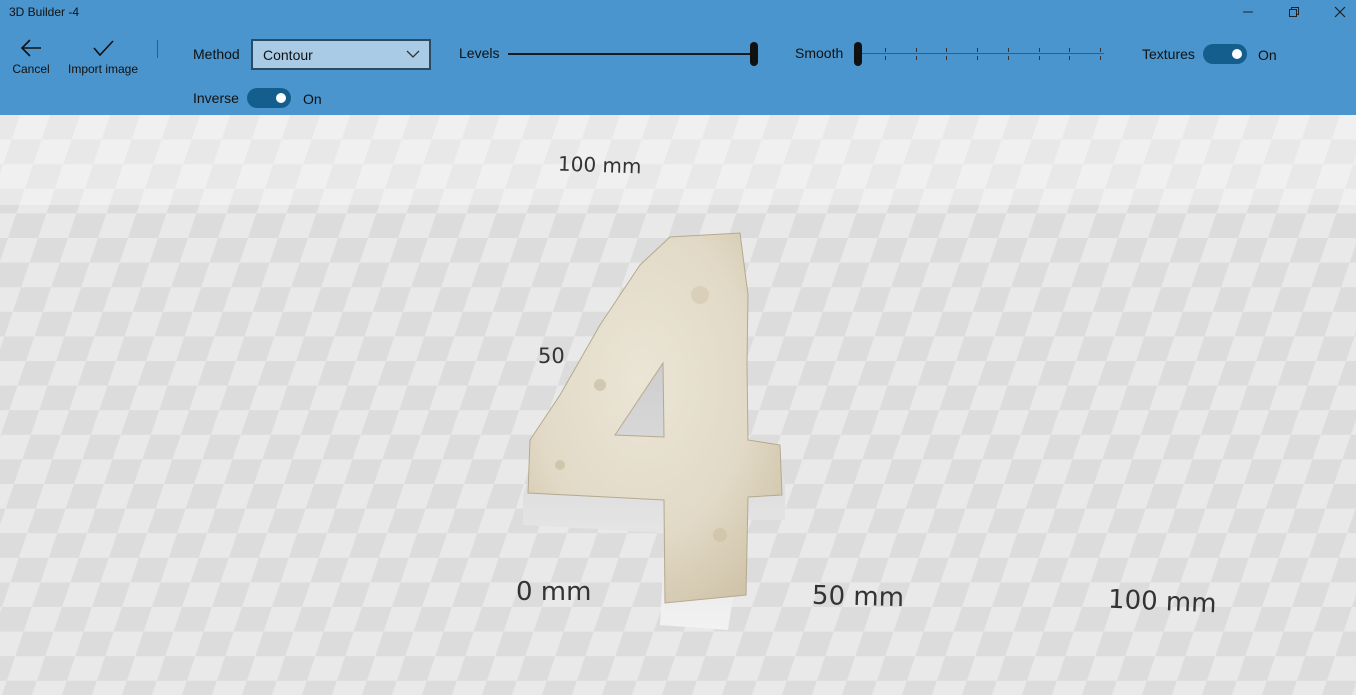 This screenshot has width=1356, height=695. What do you see at coordinates (858, 597) in the screenshot?
I see `ruler-label-front-50: 50 mm` at bounding box center [858, 597].